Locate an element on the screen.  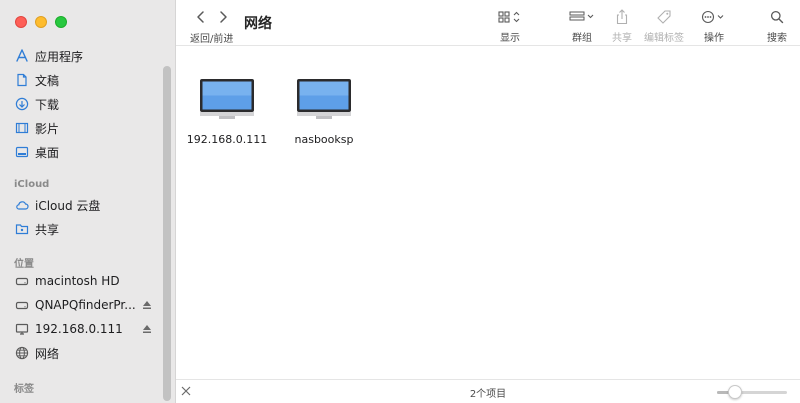
edit-tags-button: 编辑标签 is located at coordinates (664, 26).